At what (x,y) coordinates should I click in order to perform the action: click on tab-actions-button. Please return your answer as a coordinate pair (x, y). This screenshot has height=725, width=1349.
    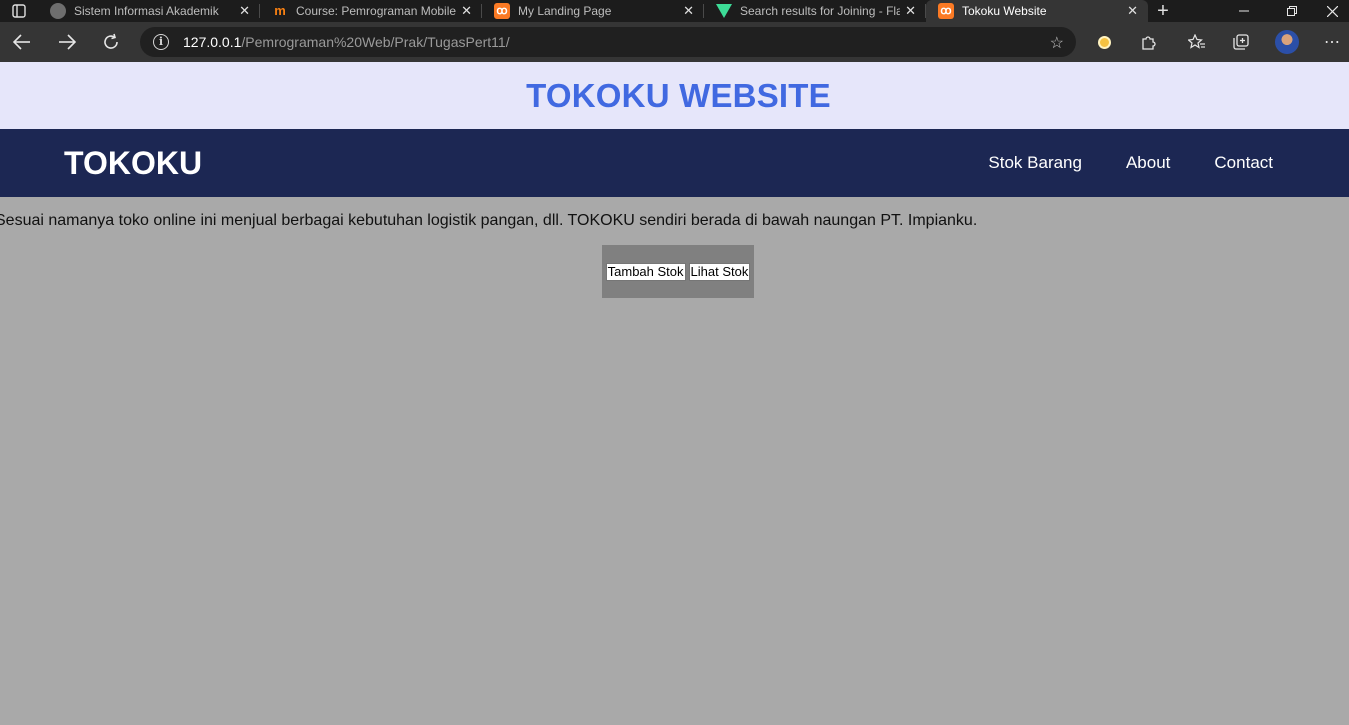
    Looking at the image, I should click on (19, 11).